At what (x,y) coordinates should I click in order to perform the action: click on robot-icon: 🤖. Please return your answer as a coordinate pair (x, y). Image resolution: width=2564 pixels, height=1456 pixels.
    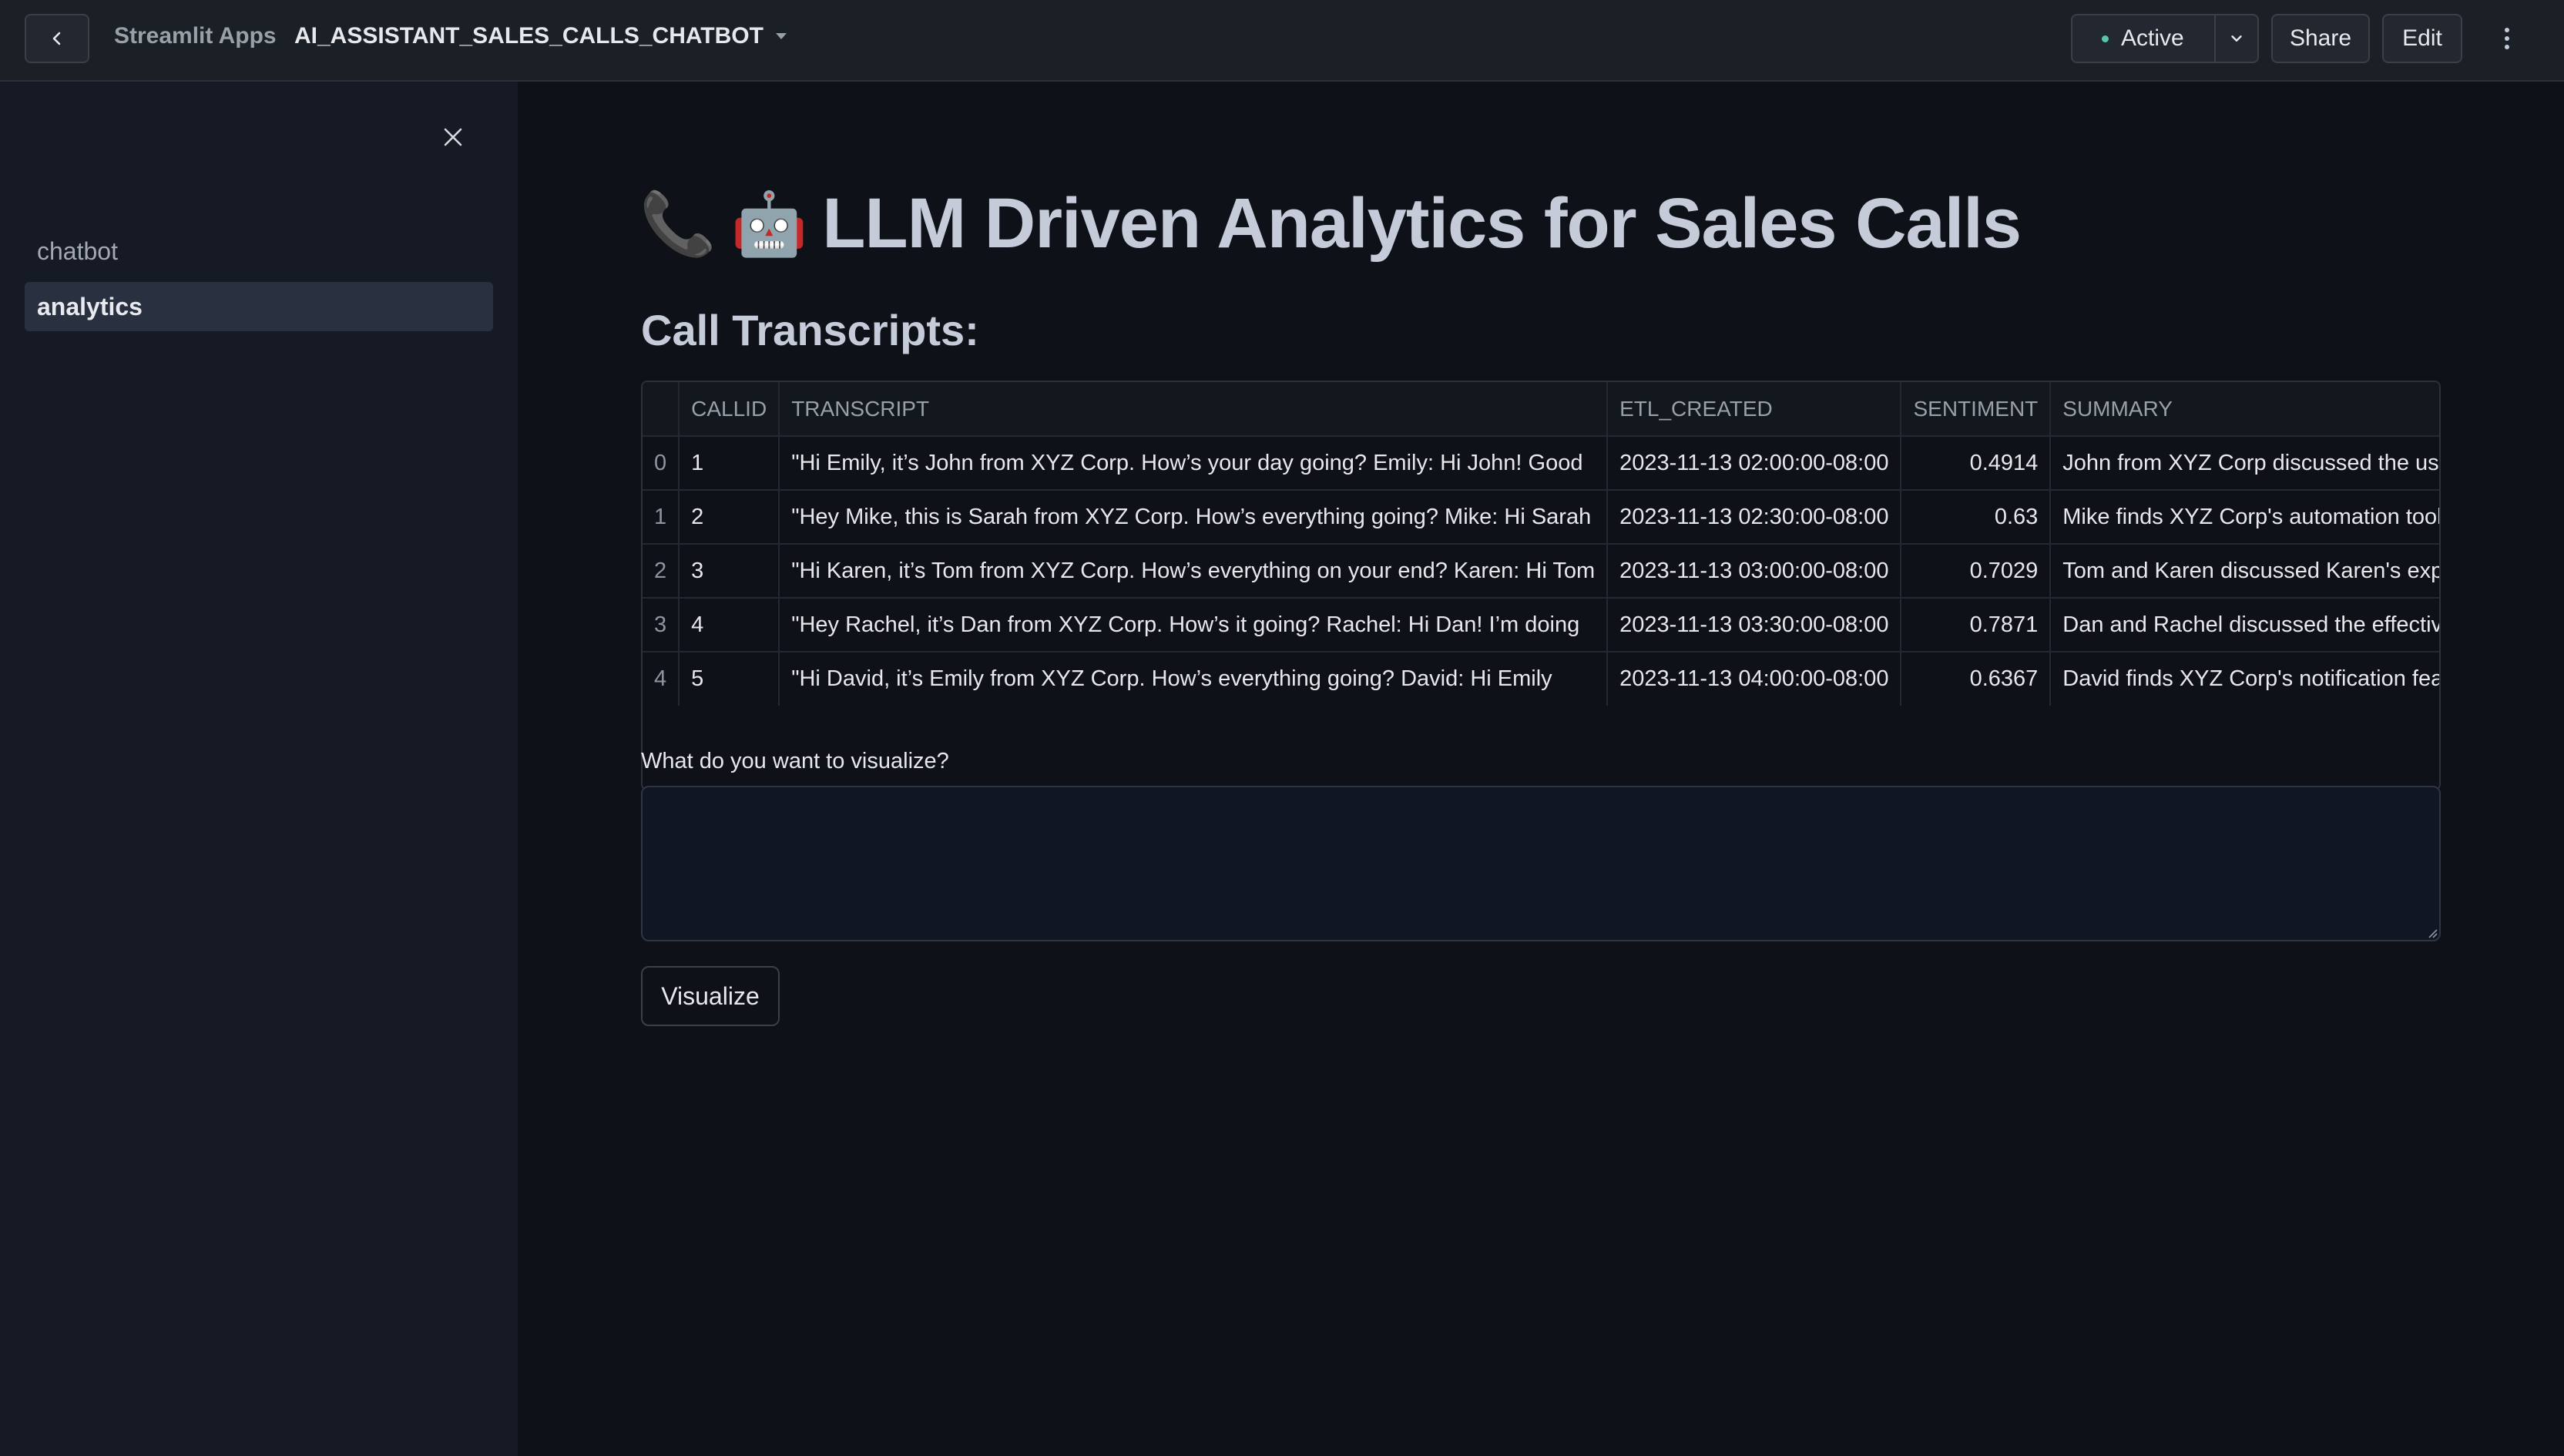
    Looking at the image, I should click on (769, 223).